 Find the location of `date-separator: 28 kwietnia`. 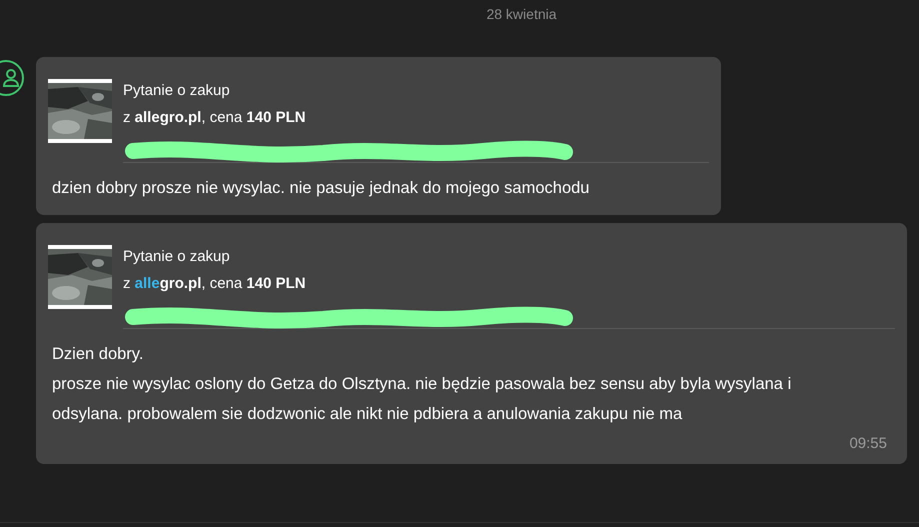

date-separator: 28 kwietnia is located at coordinates (521, 14).